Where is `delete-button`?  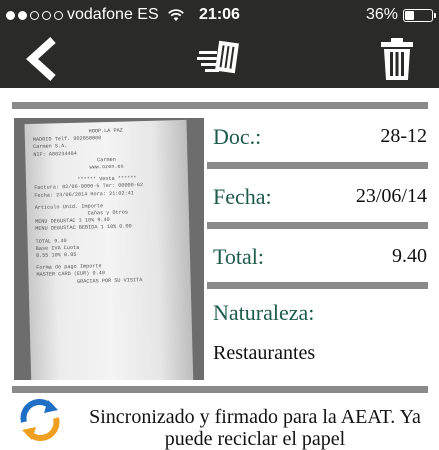 delete-button is located at coordinates (397, 59).